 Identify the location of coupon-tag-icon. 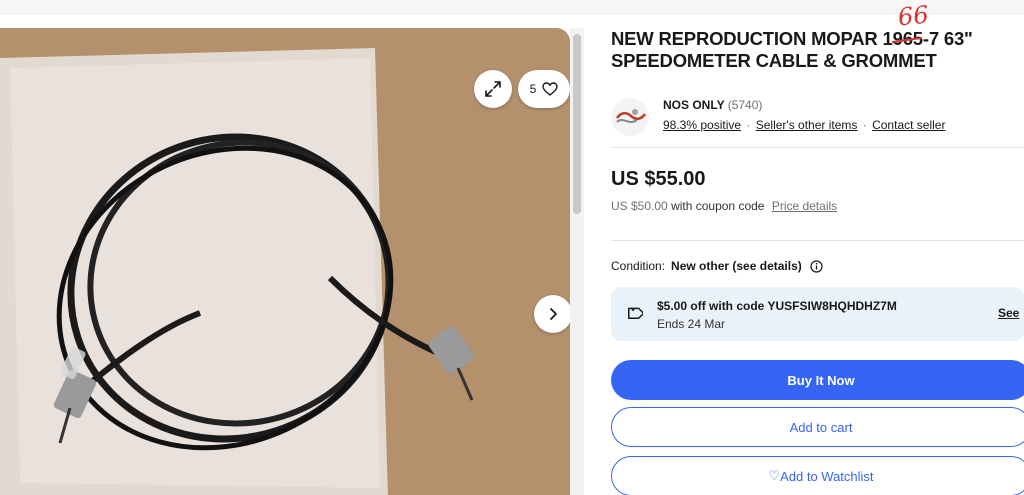
(635, 313).